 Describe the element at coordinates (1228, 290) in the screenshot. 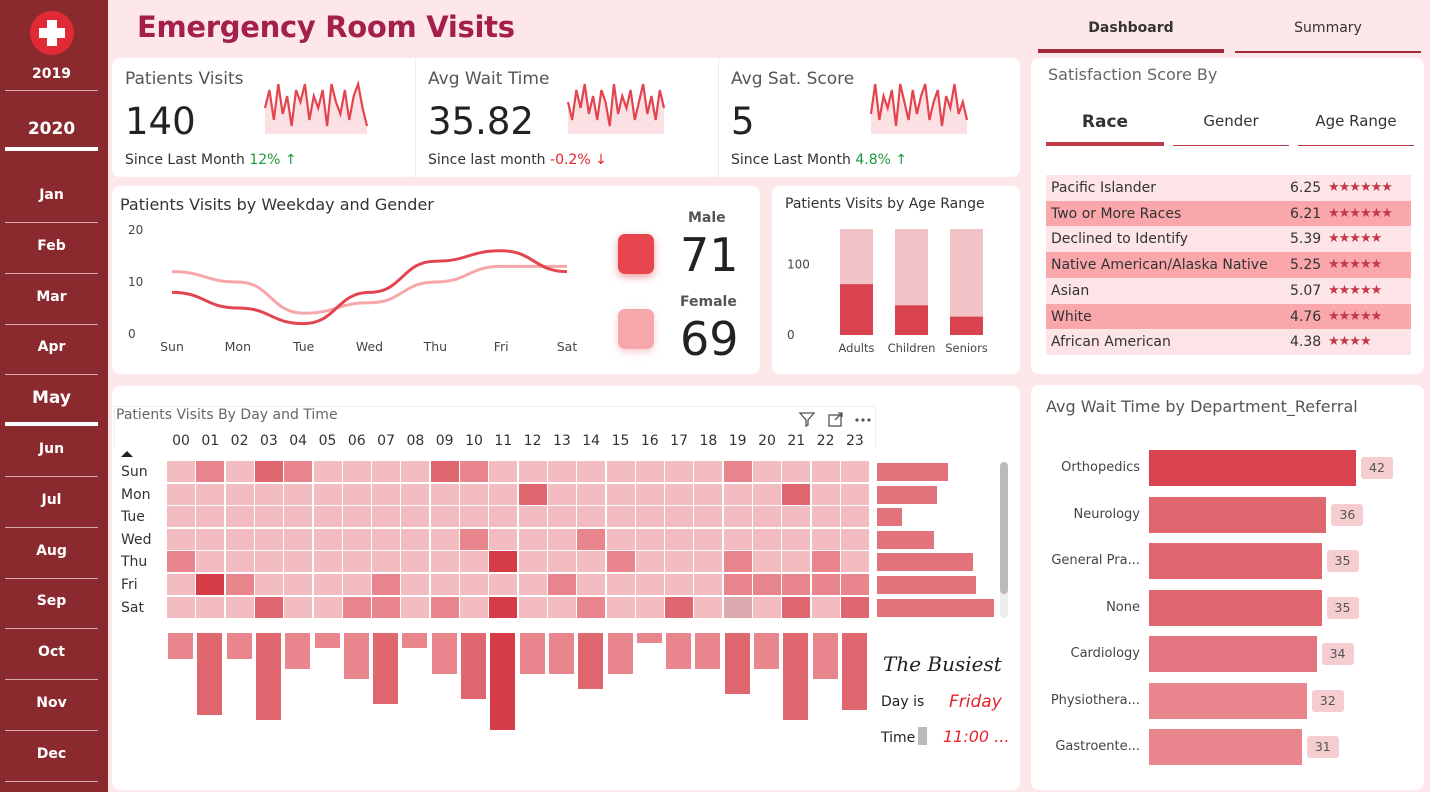

I see `satisfaction-row: Asian 5.07 ★★★★★` at that location.